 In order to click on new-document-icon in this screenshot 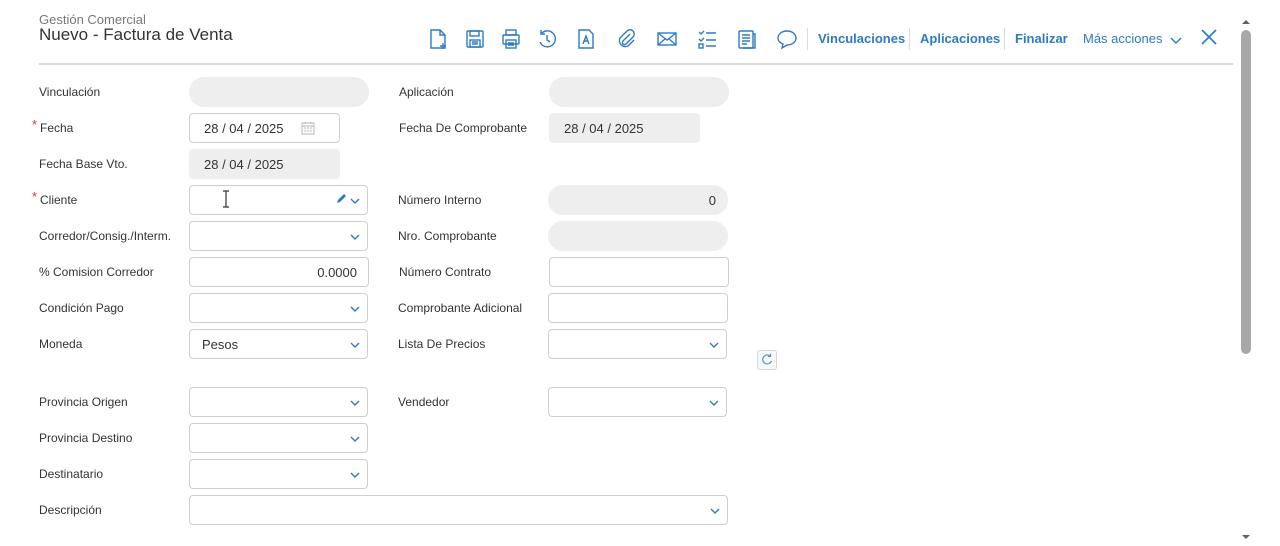, I will do `click(438, 39)`.